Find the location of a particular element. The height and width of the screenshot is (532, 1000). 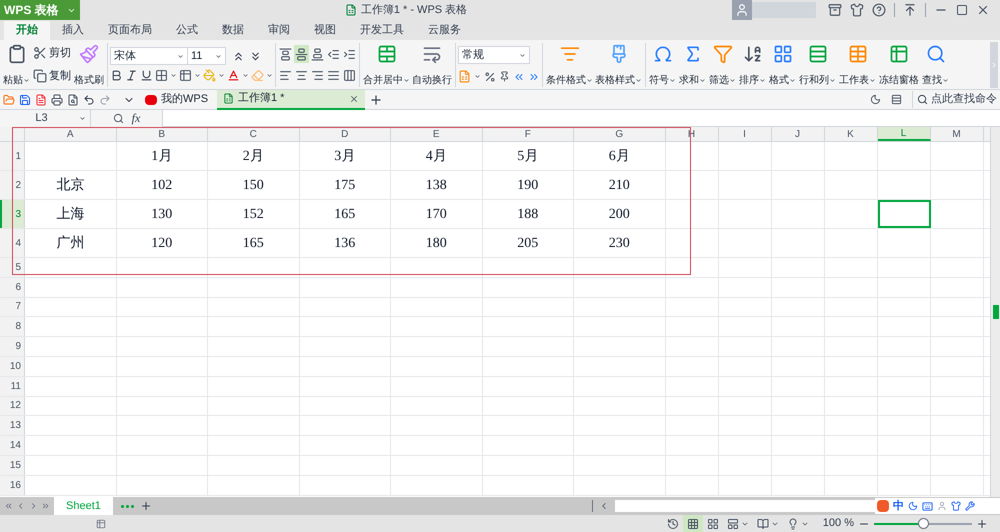

first-sheet-icon is located at coordinates (9, 506).